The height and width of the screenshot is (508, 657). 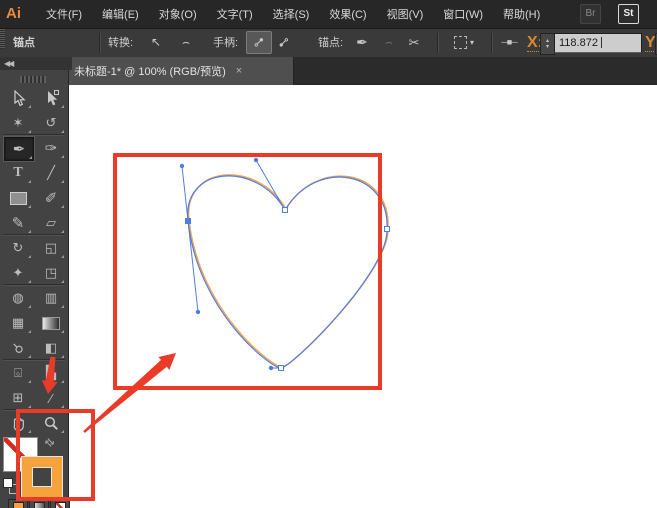 I want to click on tool-magic-wand: ✶, so click(x=18, y=123).